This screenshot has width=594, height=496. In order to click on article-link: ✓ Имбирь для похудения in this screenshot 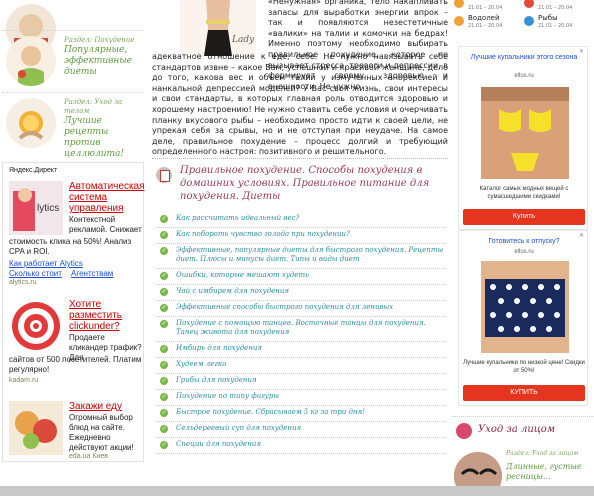, I will do `click(301, 350)`.